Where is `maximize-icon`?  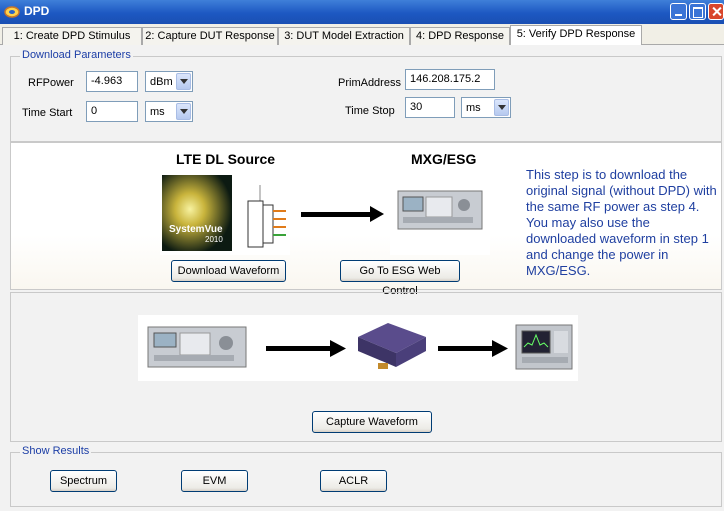
maximize-icon is located at coordinates (697, 11).